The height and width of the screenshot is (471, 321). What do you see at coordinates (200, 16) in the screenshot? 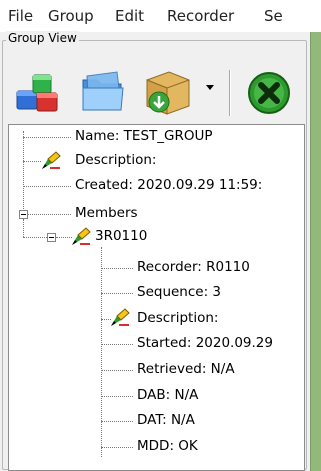
I see `menu-recorder: Recorder` at bounding box center [200, 16].